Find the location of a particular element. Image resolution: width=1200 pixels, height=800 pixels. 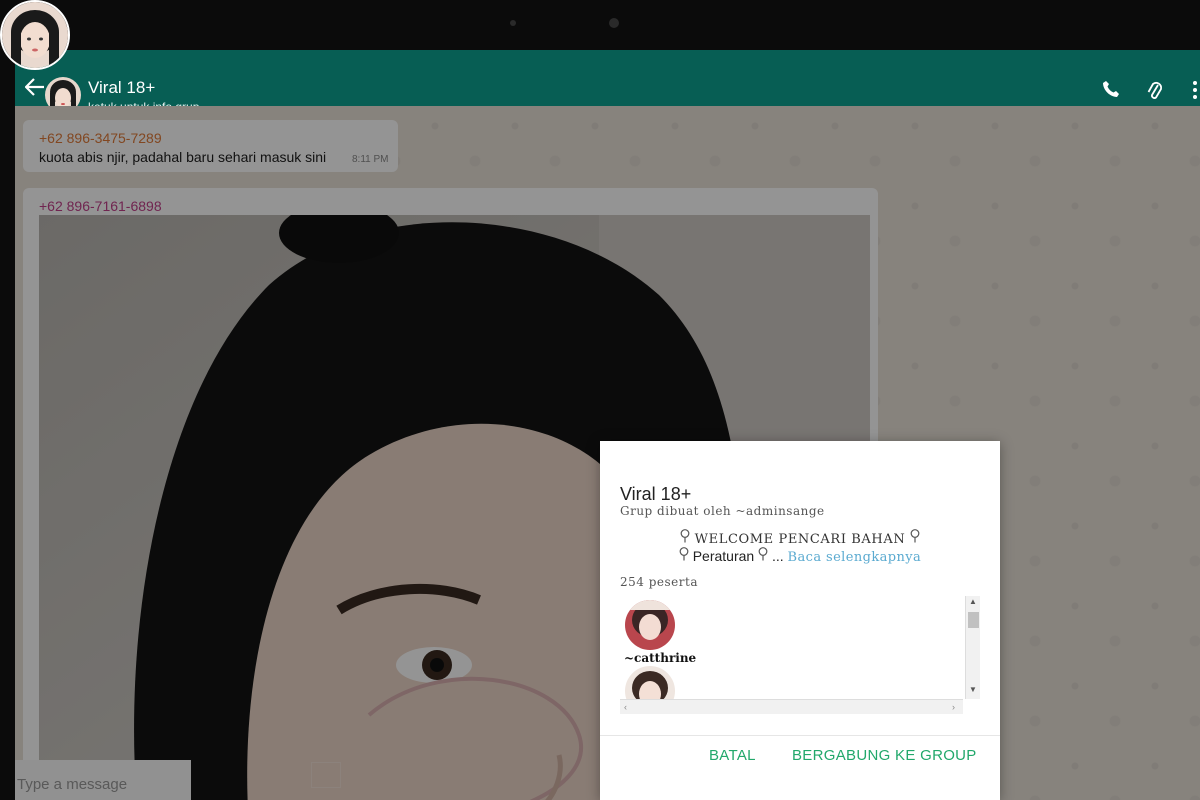

participant-count: 254 peserta is located at coordinates (659, 582).